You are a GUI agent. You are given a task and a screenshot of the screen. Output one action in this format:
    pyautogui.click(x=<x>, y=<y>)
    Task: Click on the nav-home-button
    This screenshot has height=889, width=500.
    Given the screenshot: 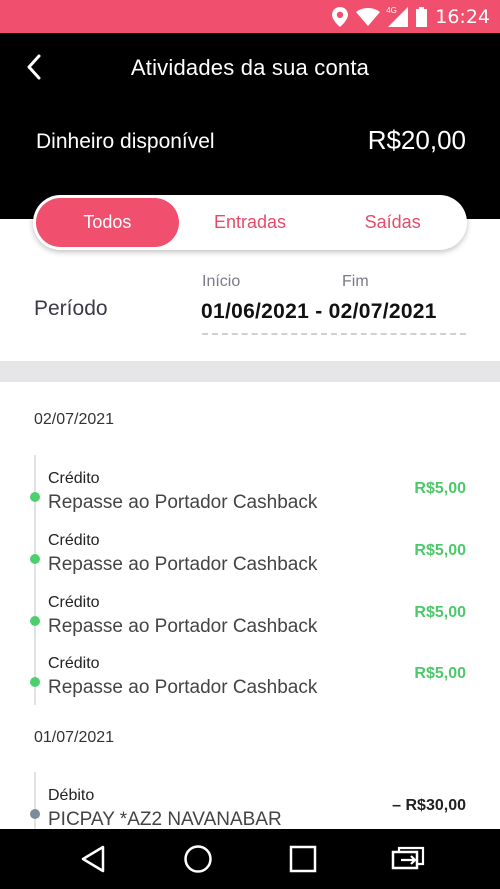 What is the action you would take?
    pyautogui.click(x=198, y=859)
    